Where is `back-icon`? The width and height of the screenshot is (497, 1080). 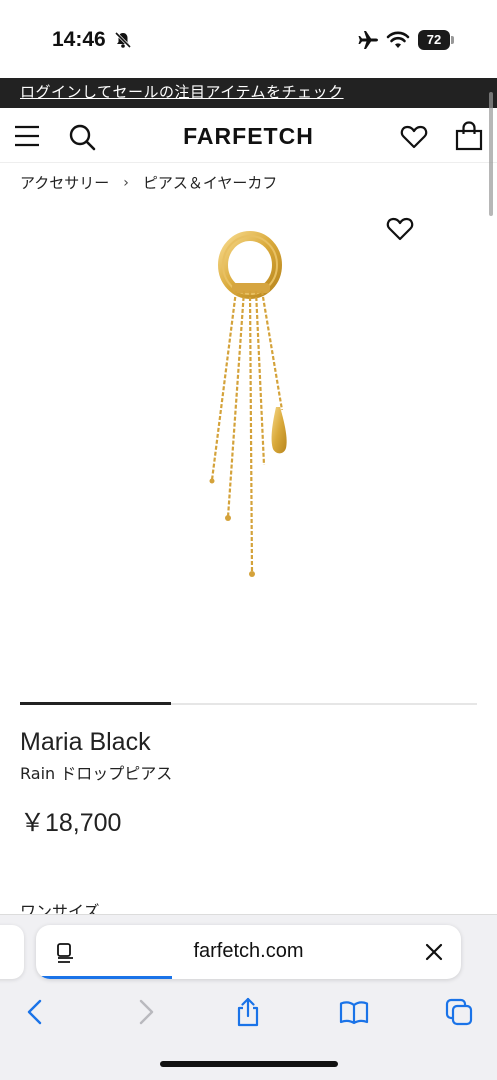 back-icon is located at coordinates (36, 1012).